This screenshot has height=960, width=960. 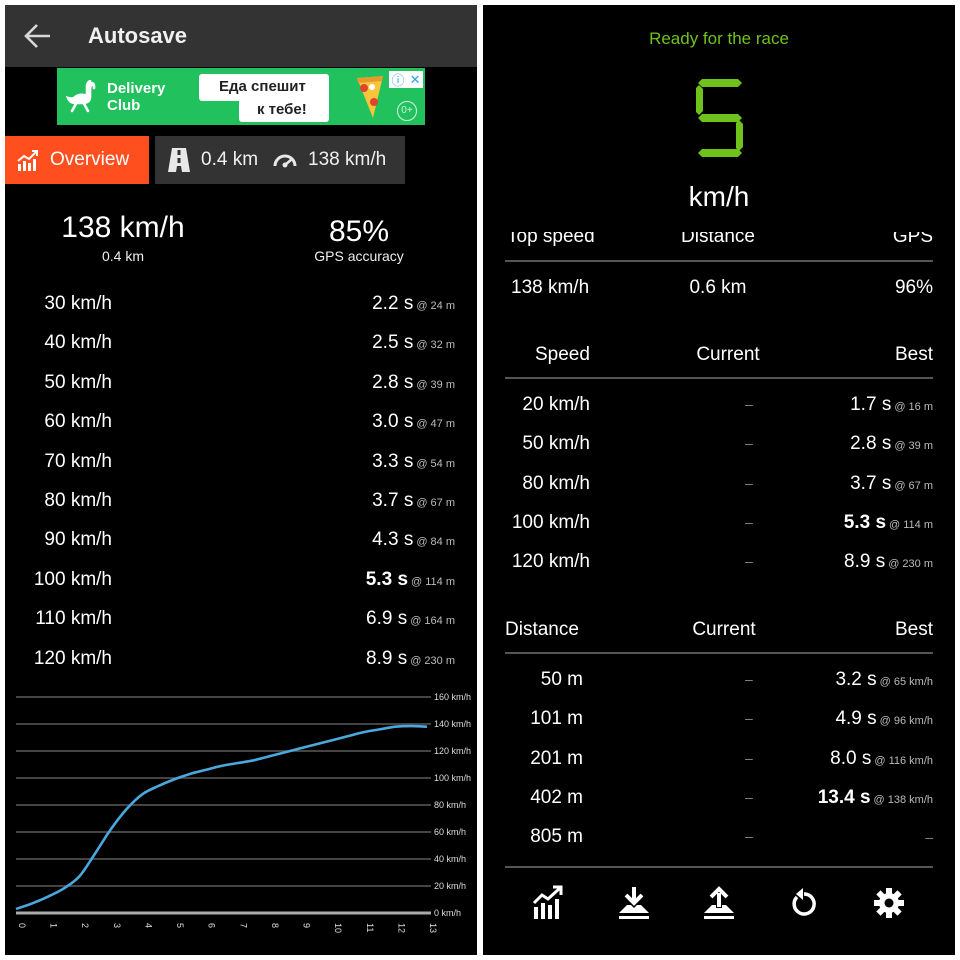 I want to click on upload-tray-icon, so click(x=719, y=903).